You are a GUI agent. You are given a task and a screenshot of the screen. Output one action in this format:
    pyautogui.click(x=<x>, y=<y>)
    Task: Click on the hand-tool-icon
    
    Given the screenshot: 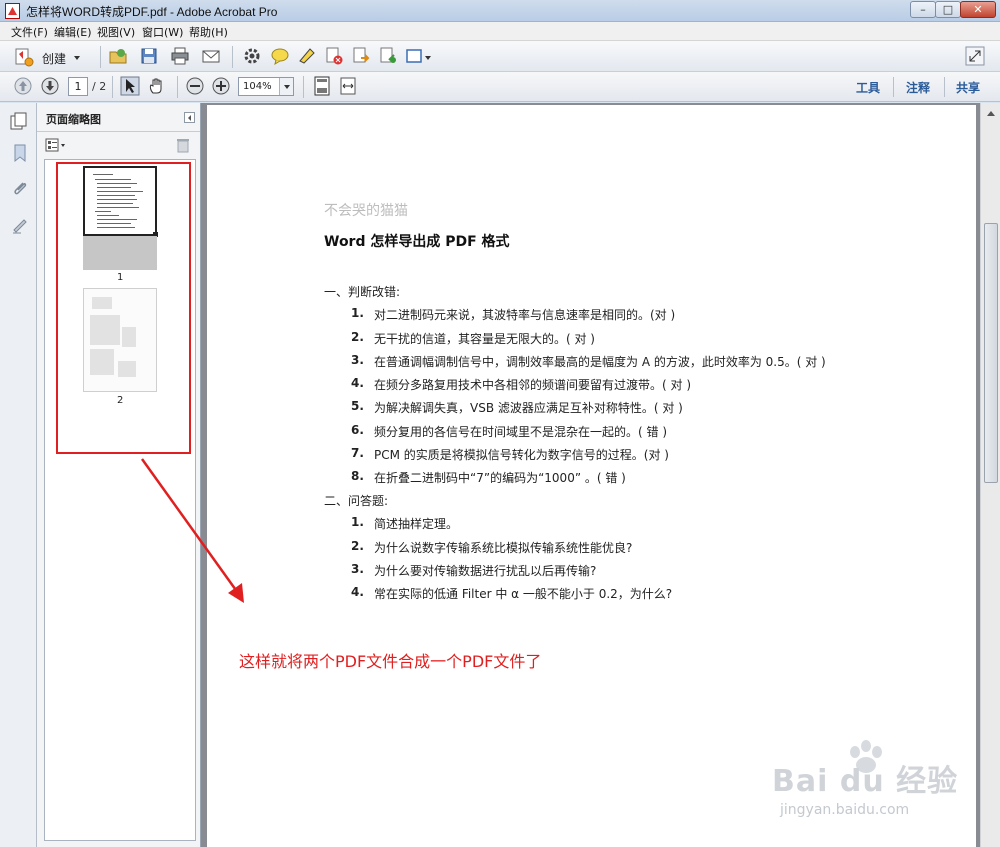 What is the action you would take?
    pyautogui.click(x=157, y=86)
    